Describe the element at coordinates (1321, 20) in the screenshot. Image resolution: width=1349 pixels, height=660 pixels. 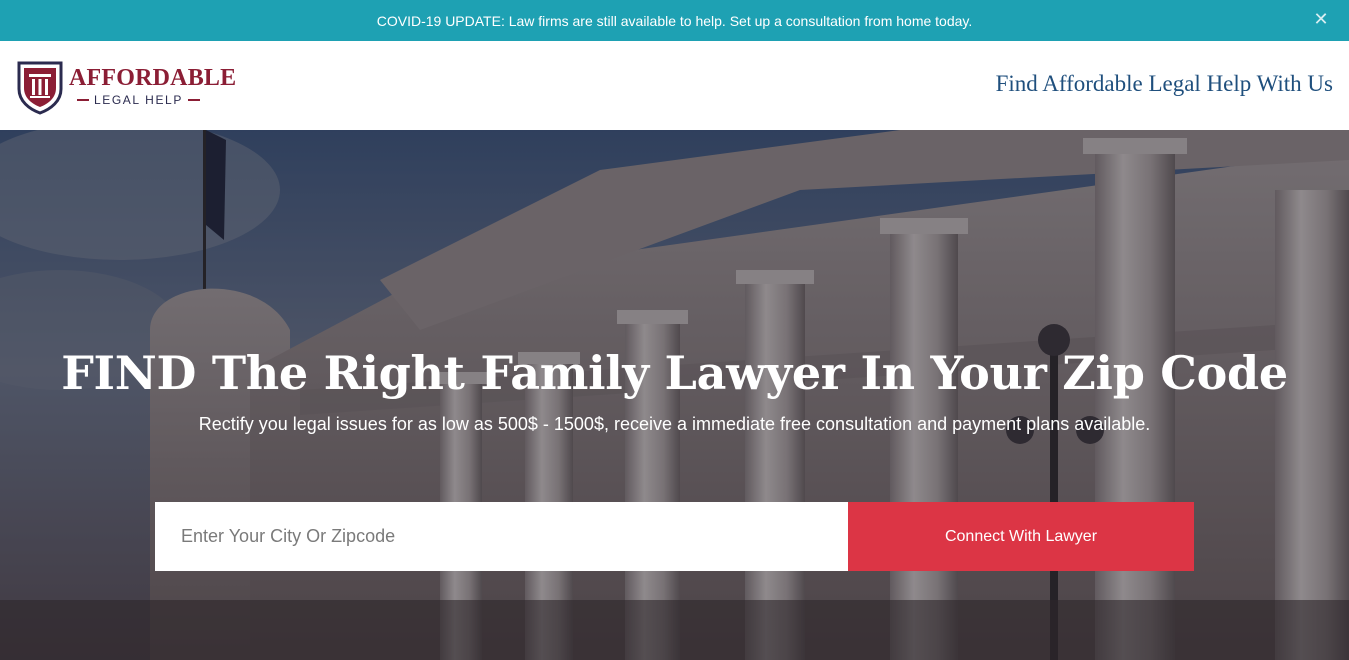
I see `close-icon: ✕` at that location.